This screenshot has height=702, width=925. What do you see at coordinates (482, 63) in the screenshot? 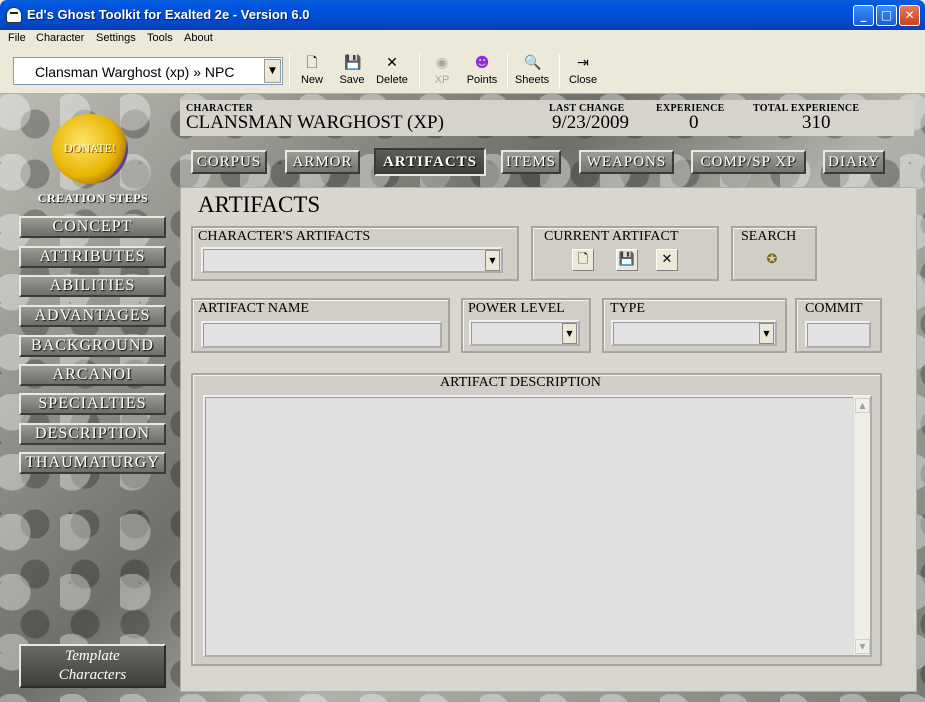
I see `points-icon: ☻` at bounding box center [482, 63].